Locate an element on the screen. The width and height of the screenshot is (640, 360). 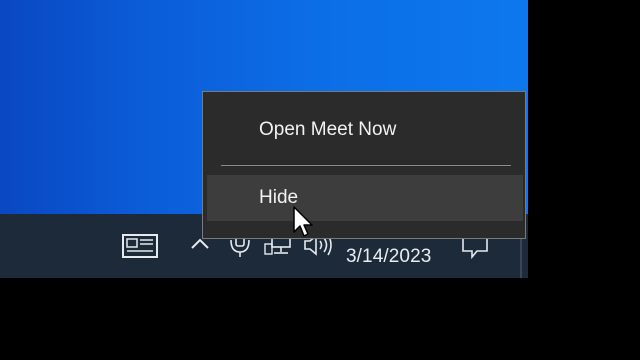
menu-item-open-meet-now: Open Meet Now is located at coordinates (364, 130).